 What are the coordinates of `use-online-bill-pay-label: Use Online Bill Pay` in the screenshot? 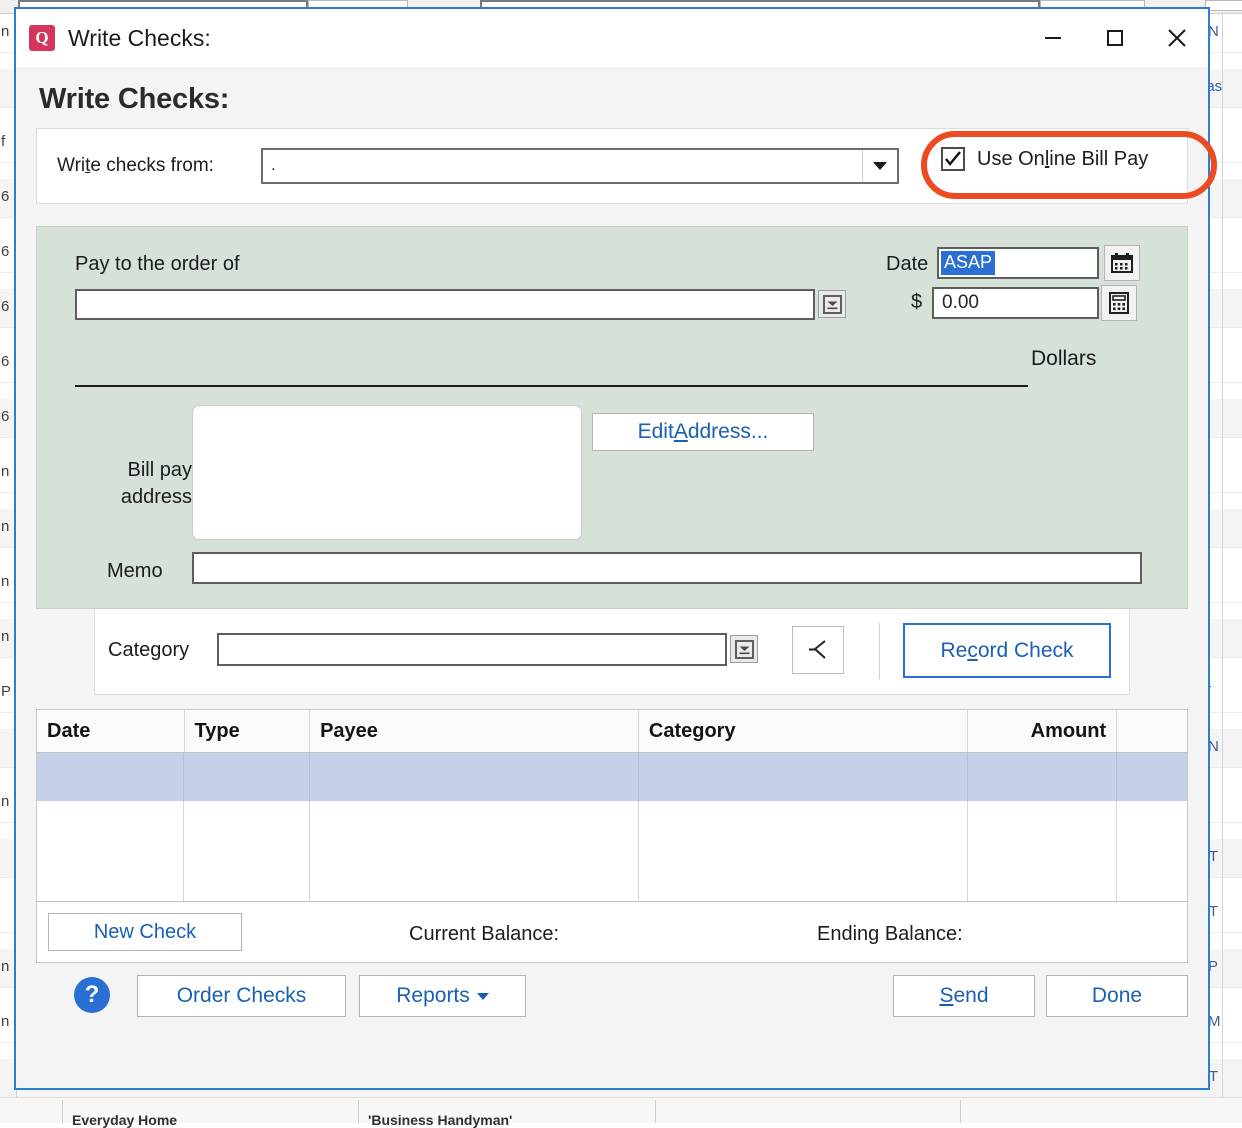 It's located at (1063, 158).